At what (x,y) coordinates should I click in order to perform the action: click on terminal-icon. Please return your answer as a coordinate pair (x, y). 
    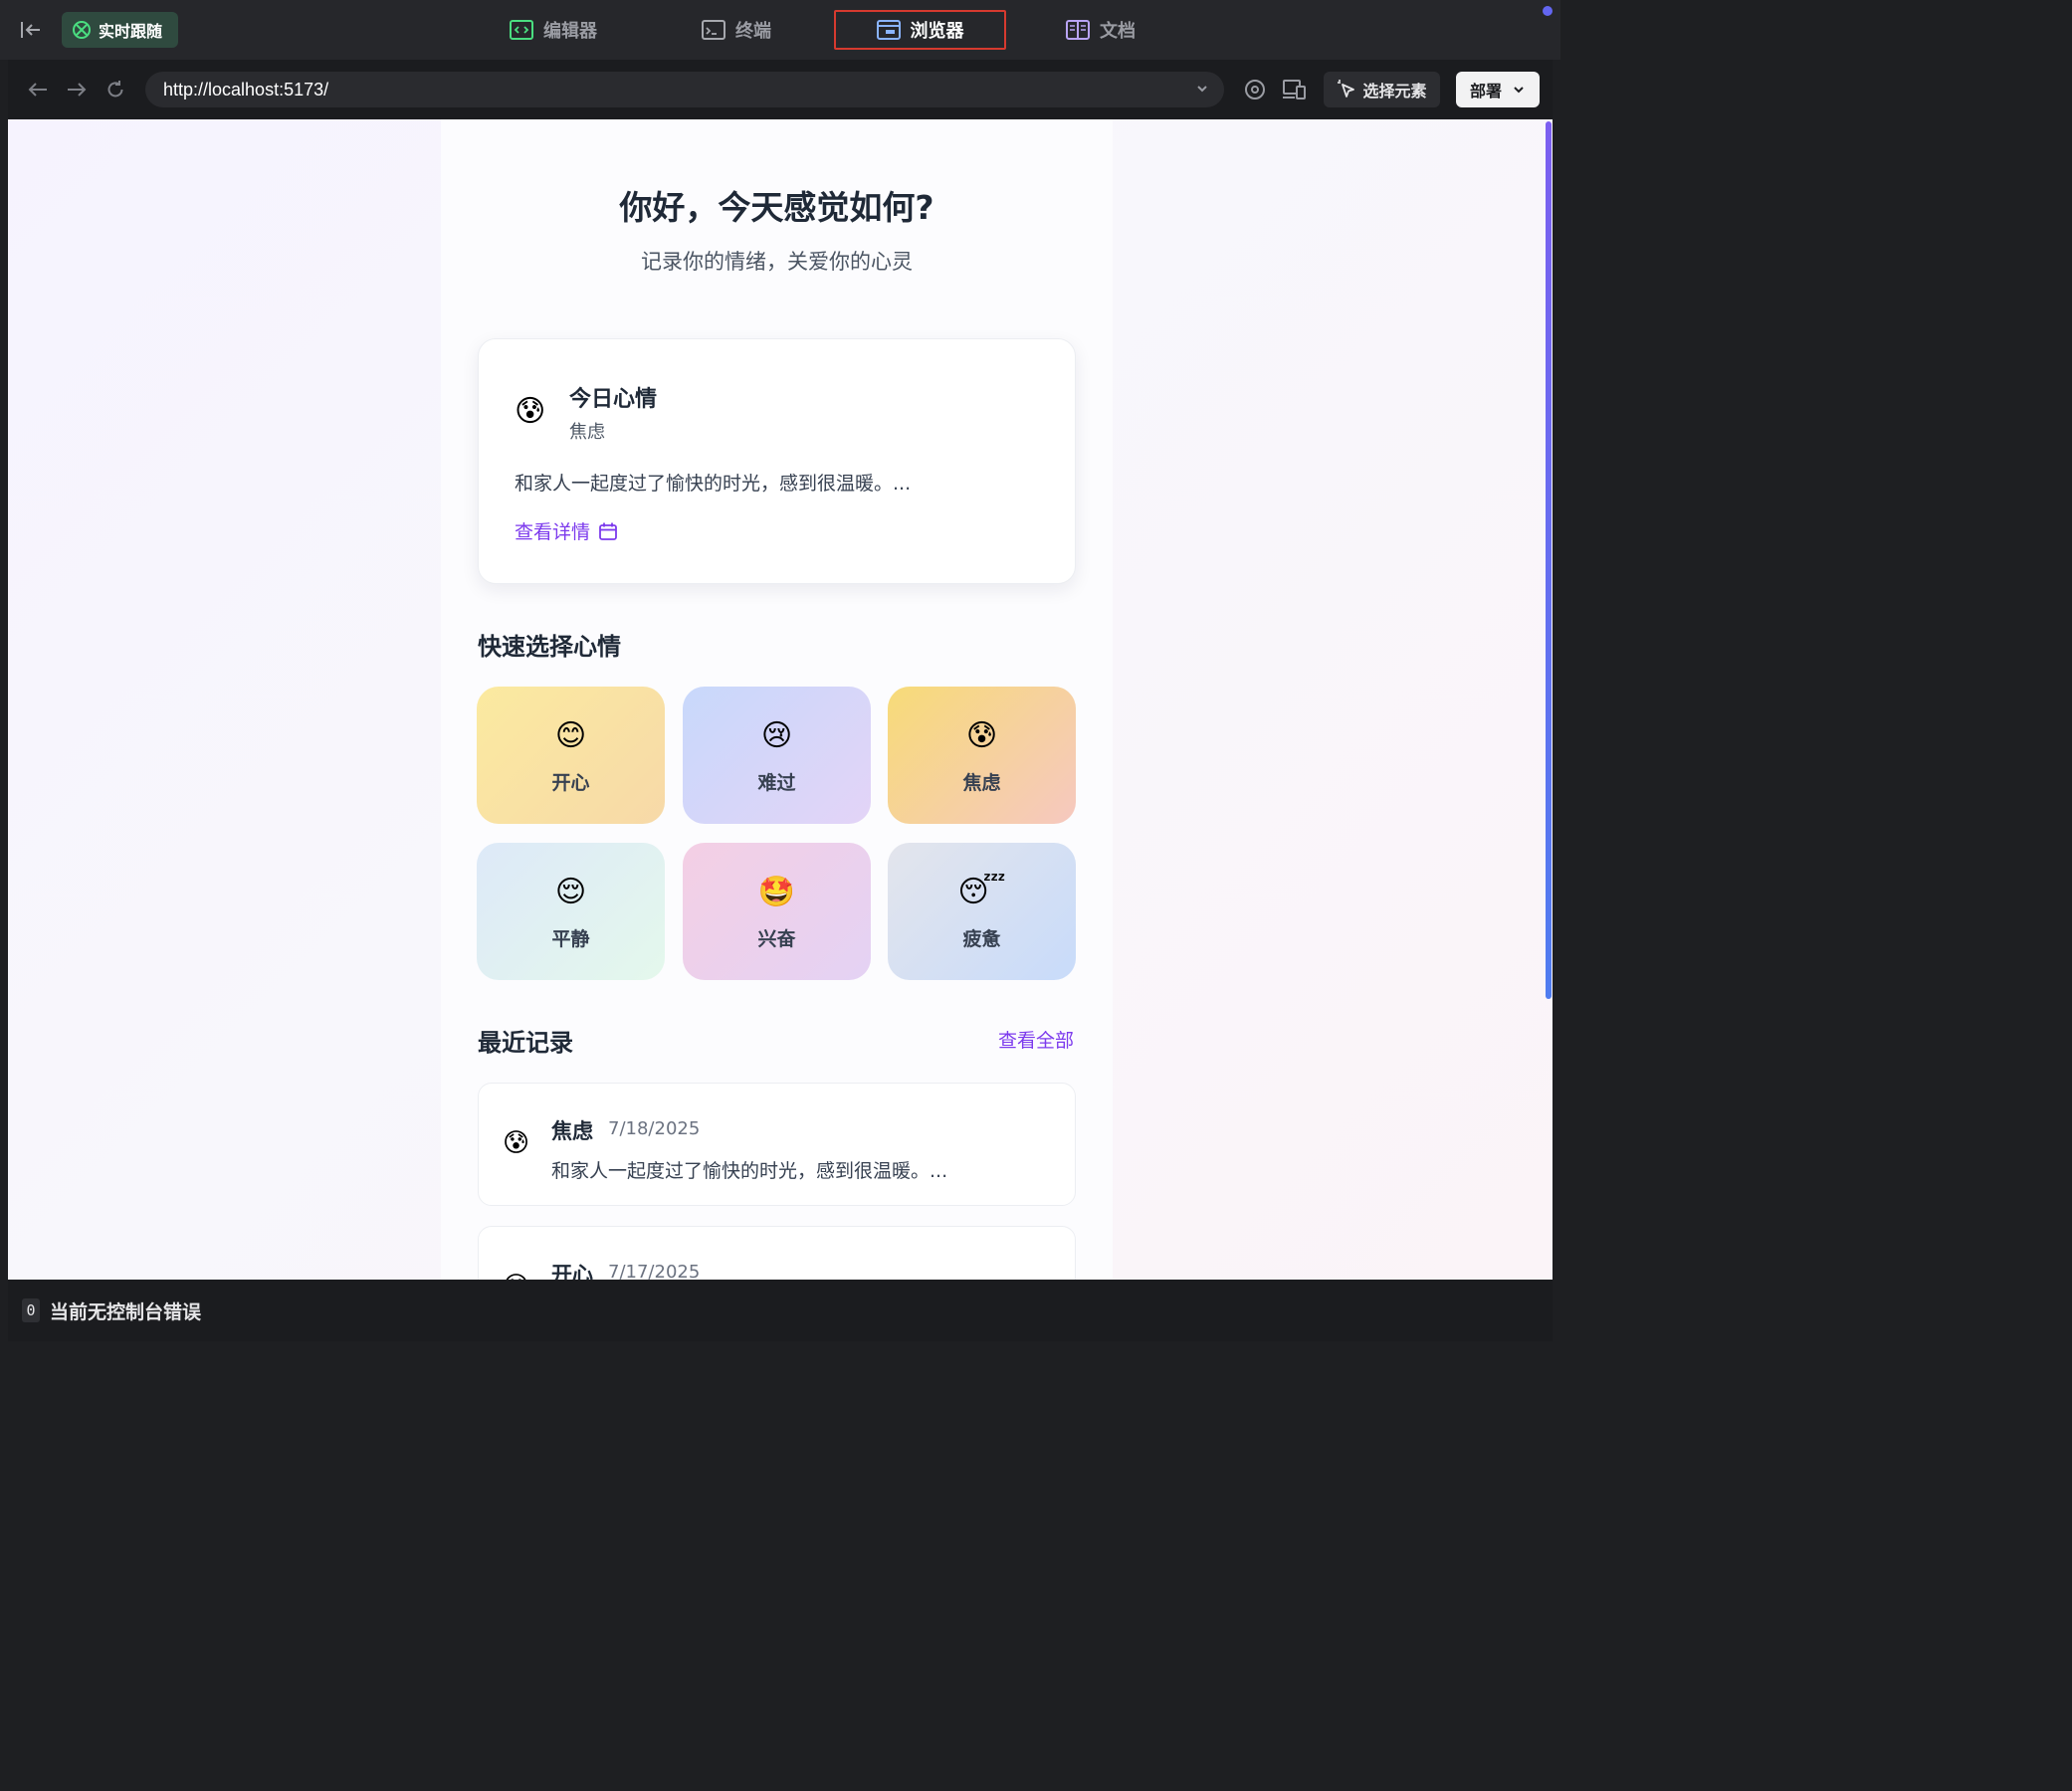
    Looking at the image, I should click on (713, 30).